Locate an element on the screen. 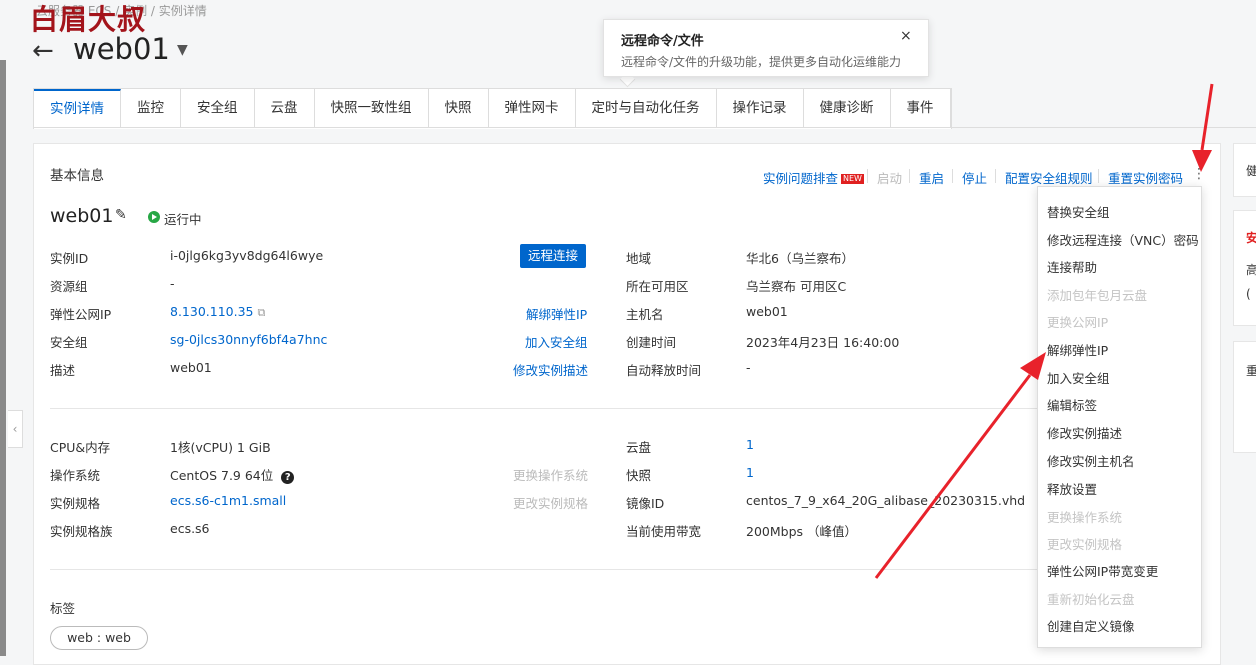  menu-item-connect-help: 连接帮助 is located at coordinates (1072, 266).